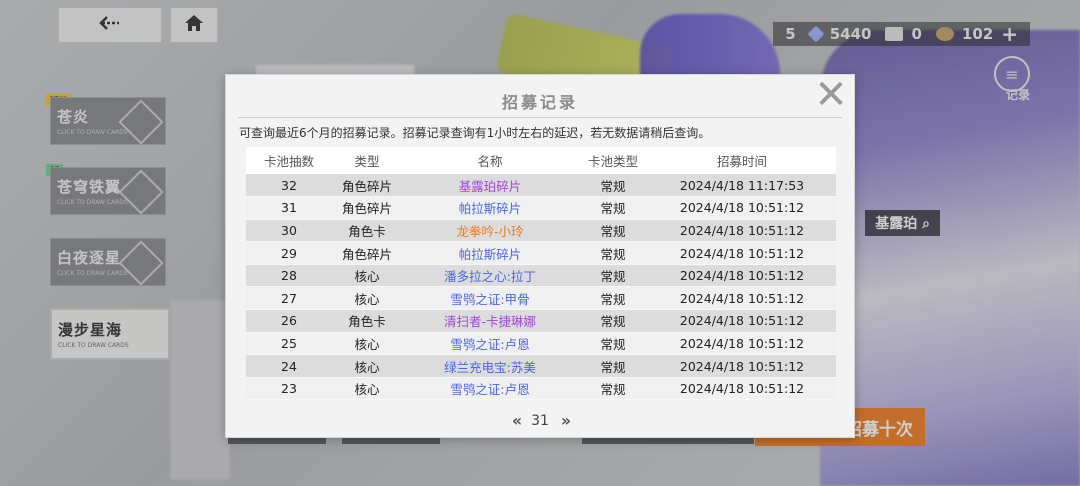 Image resolution: width=1080 pixels, height=486 pixels. What do you see at coordinates (490, 185) in the screenshot?
I see `cell-name: 基露珀碎片` at bounding box center [490, 185].